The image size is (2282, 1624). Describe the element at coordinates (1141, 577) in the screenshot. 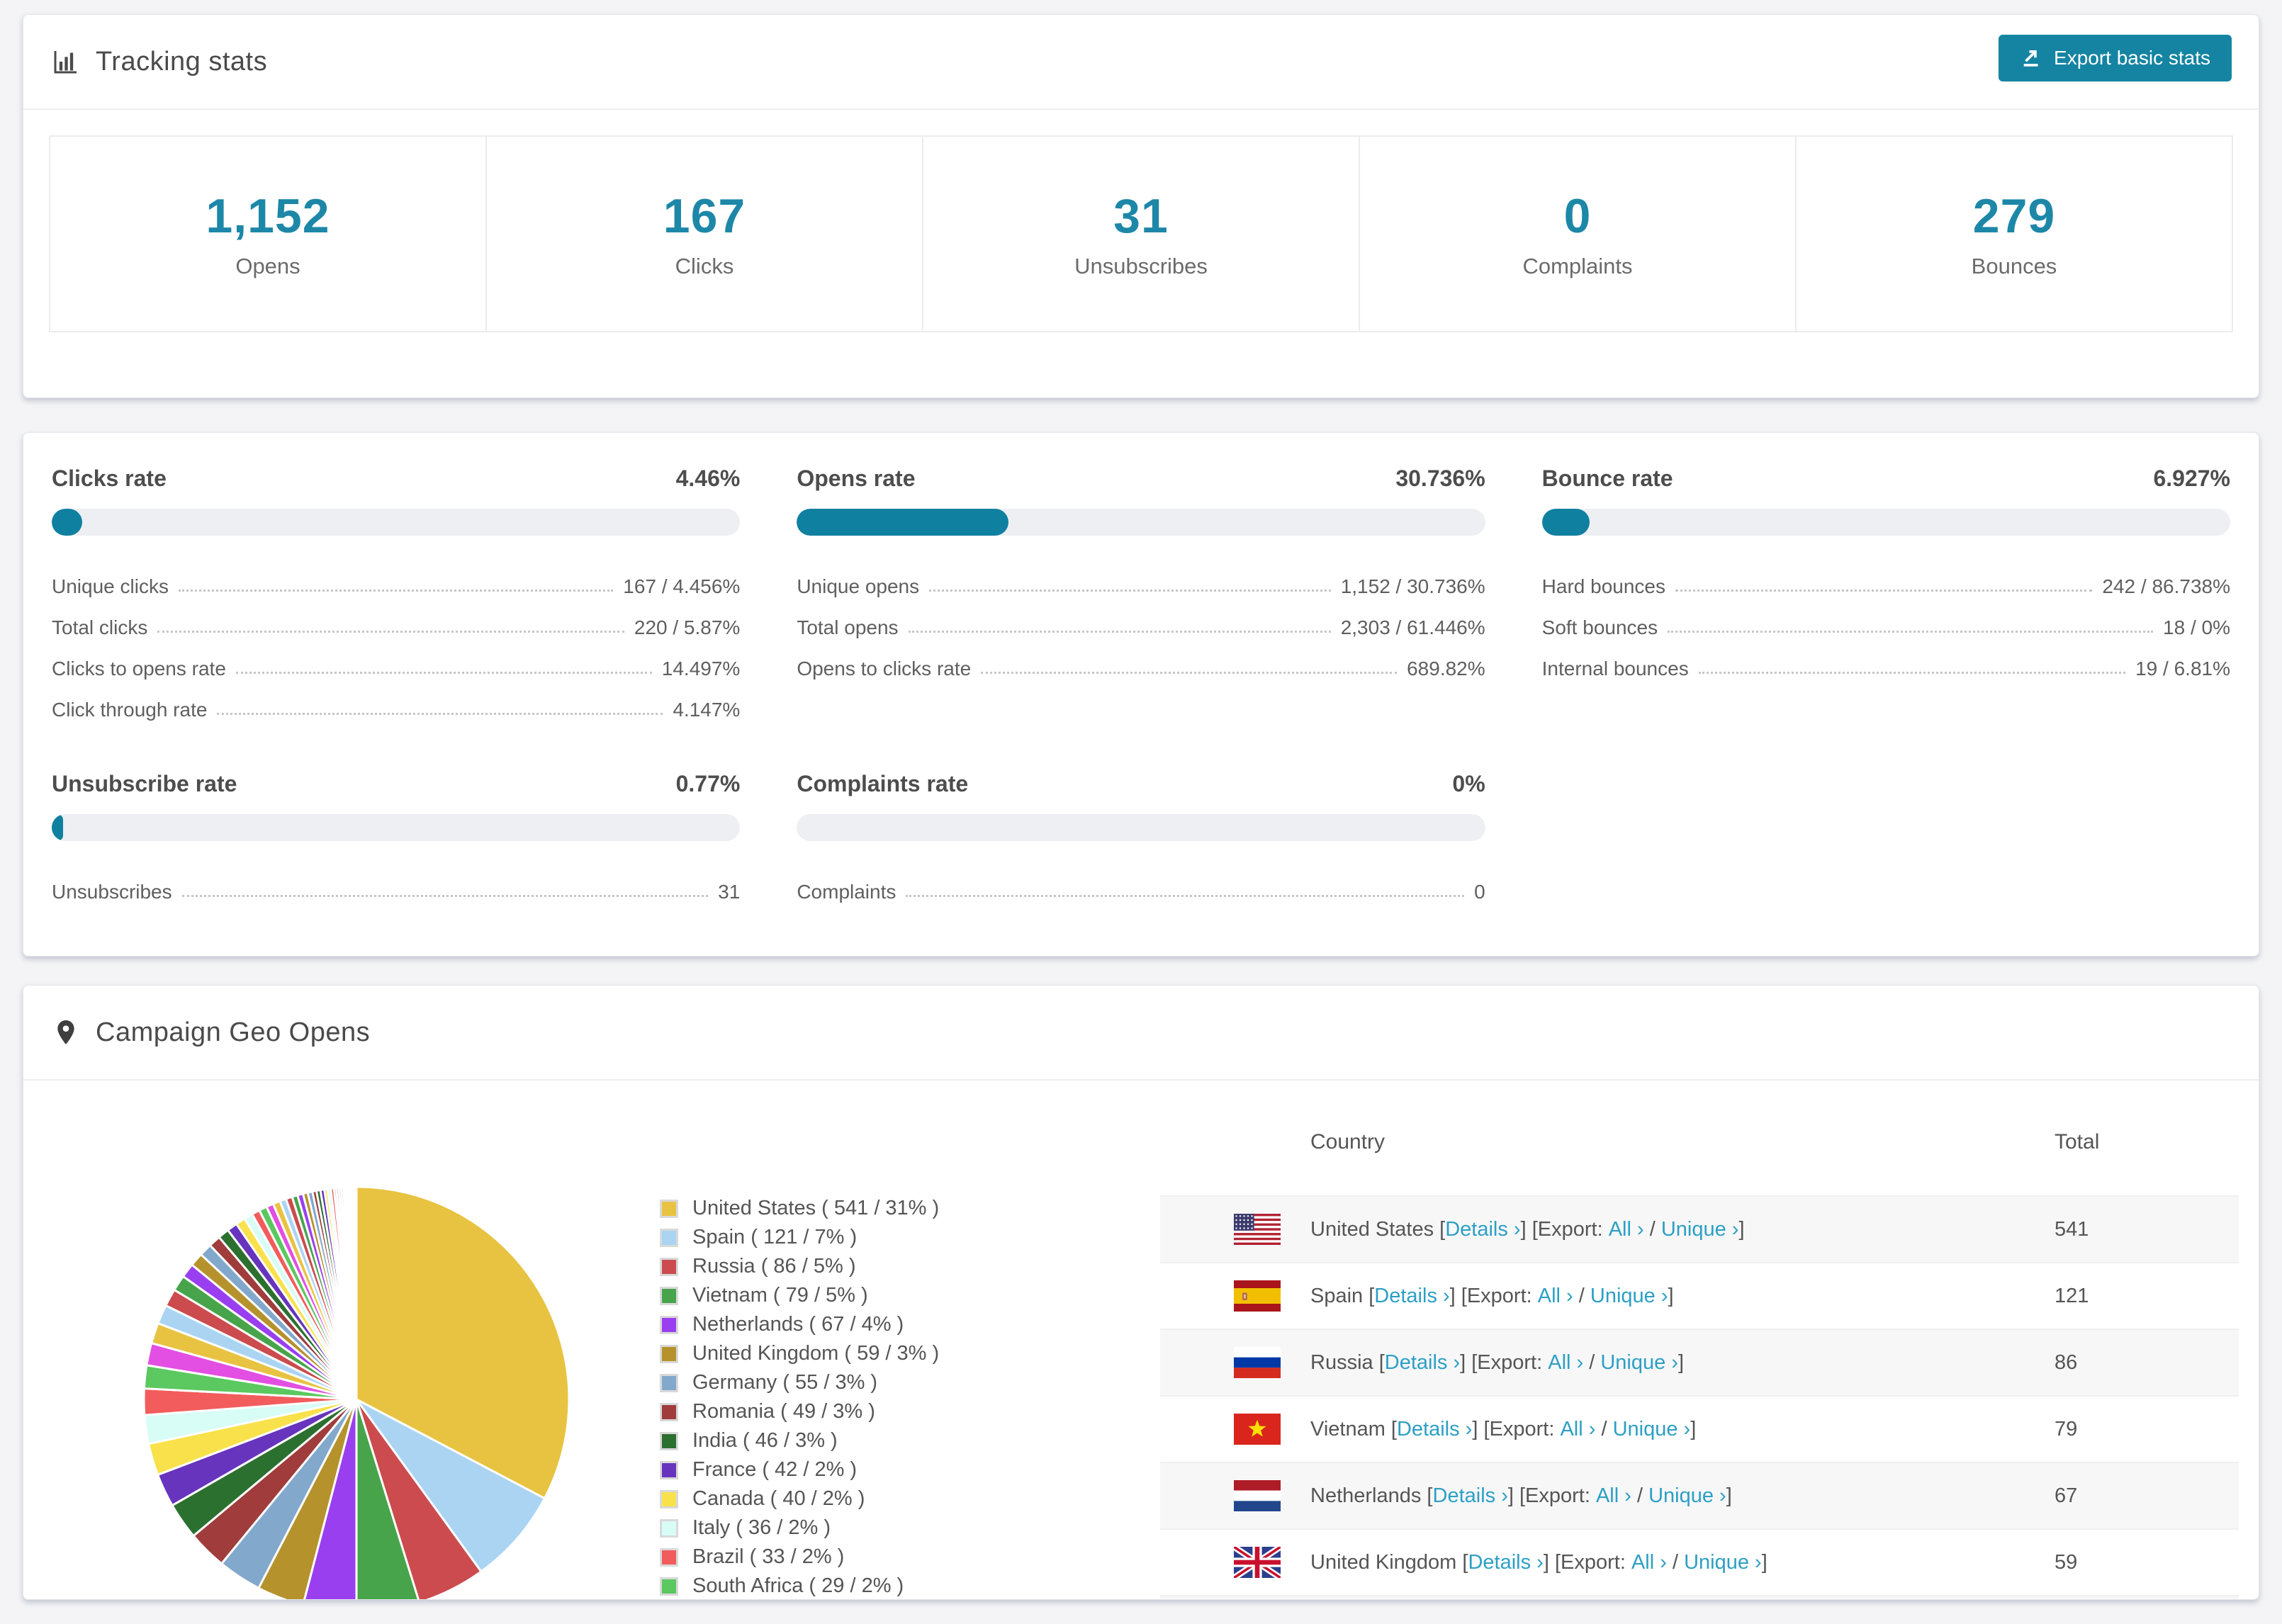

I see `rate-row: Unique opens 1,152 / 30.736%` at that location.